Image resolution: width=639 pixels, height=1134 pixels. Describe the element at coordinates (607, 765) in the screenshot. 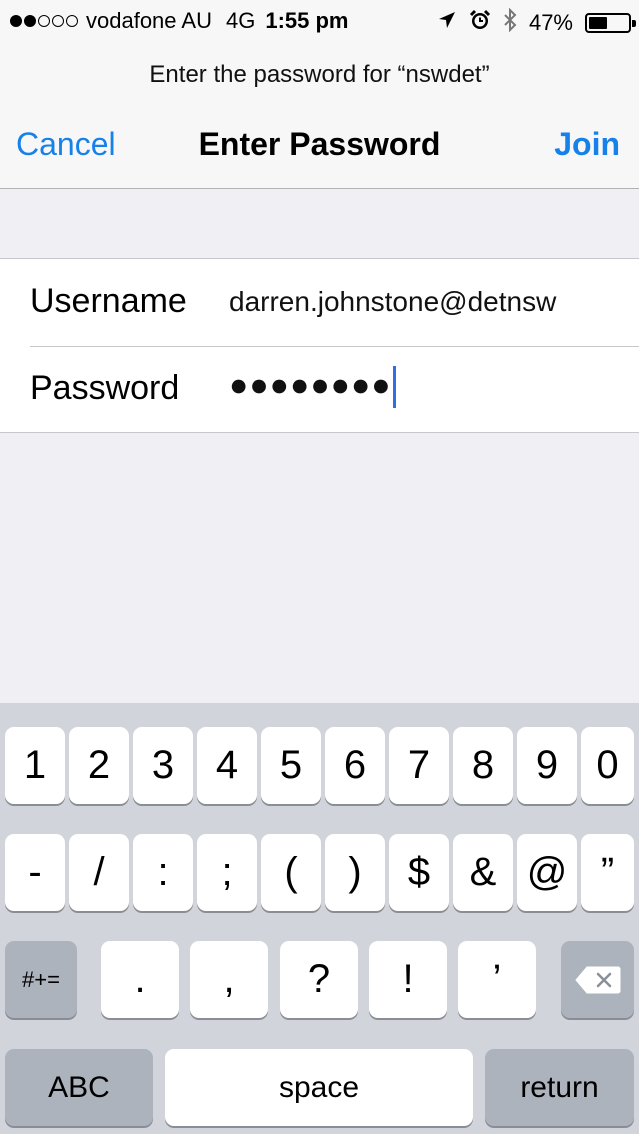

I see `key-0: 0` at that location.